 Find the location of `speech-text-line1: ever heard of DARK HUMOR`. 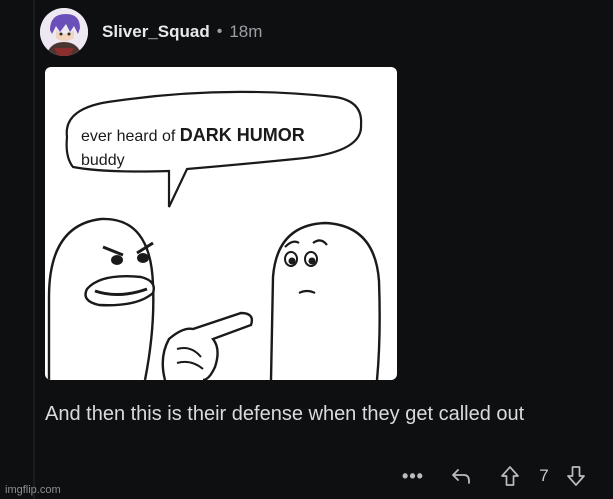

speech-text-line1: ever heard of DARK HUMOR is located at coordinates (193, 135).